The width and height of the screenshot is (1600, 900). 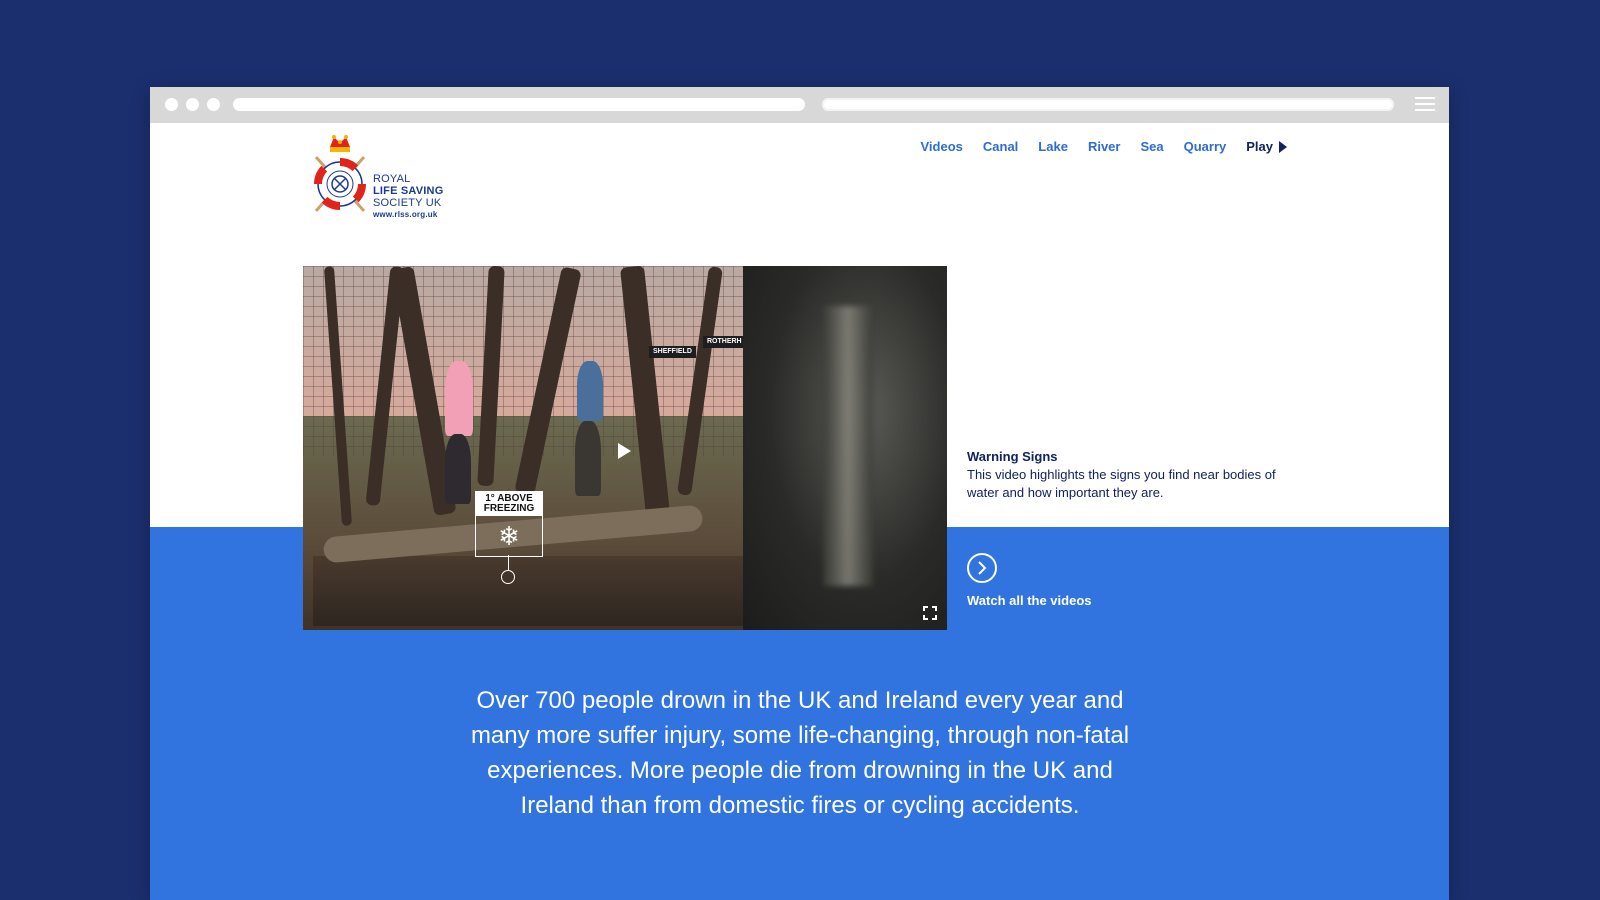 What do you see at coordinates (672, 352) in the screenshot?
I see `video-sign-sheffield: SHEFFIELD` at bounding box center [672, 352].